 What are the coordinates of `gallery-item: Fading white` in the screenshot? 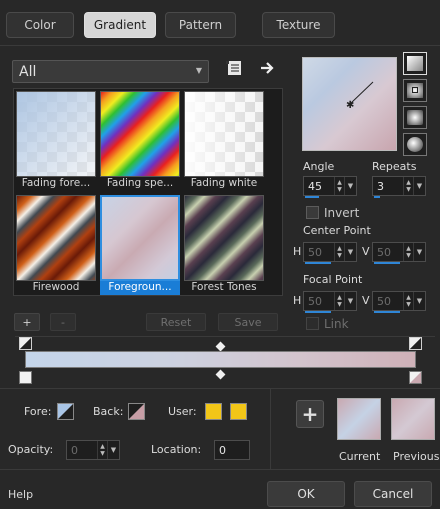 It's located at (224, 141).